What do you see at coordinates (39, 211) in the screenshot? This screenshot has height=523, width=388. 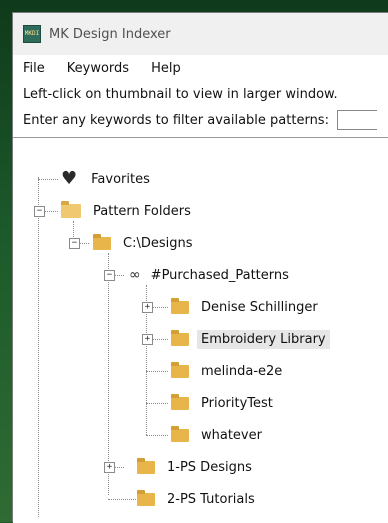 I see `collapse-pattern-folders: −` at bounding box center [39, 211].